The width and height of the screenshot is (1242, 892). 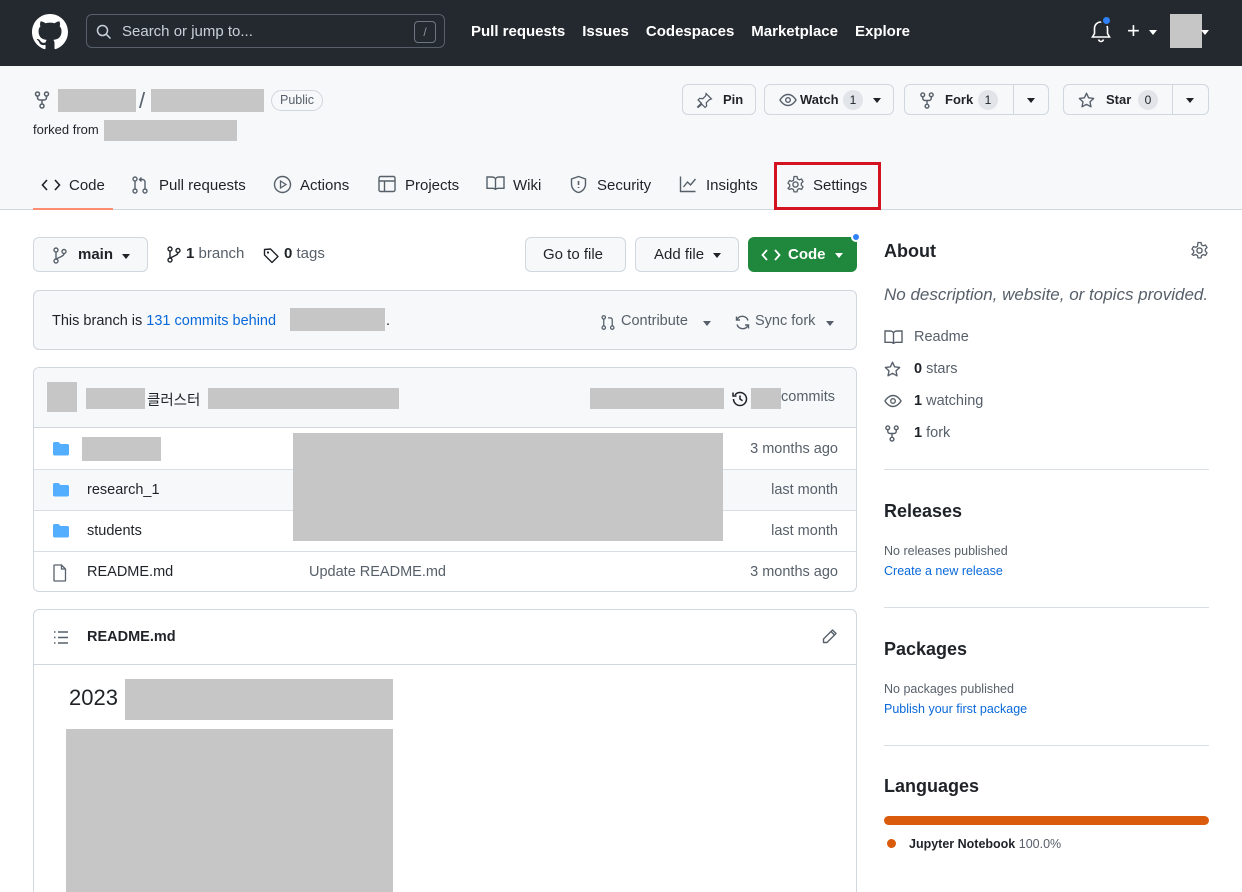 I want to click on commits-label: commits, so click(x=808, y=397).